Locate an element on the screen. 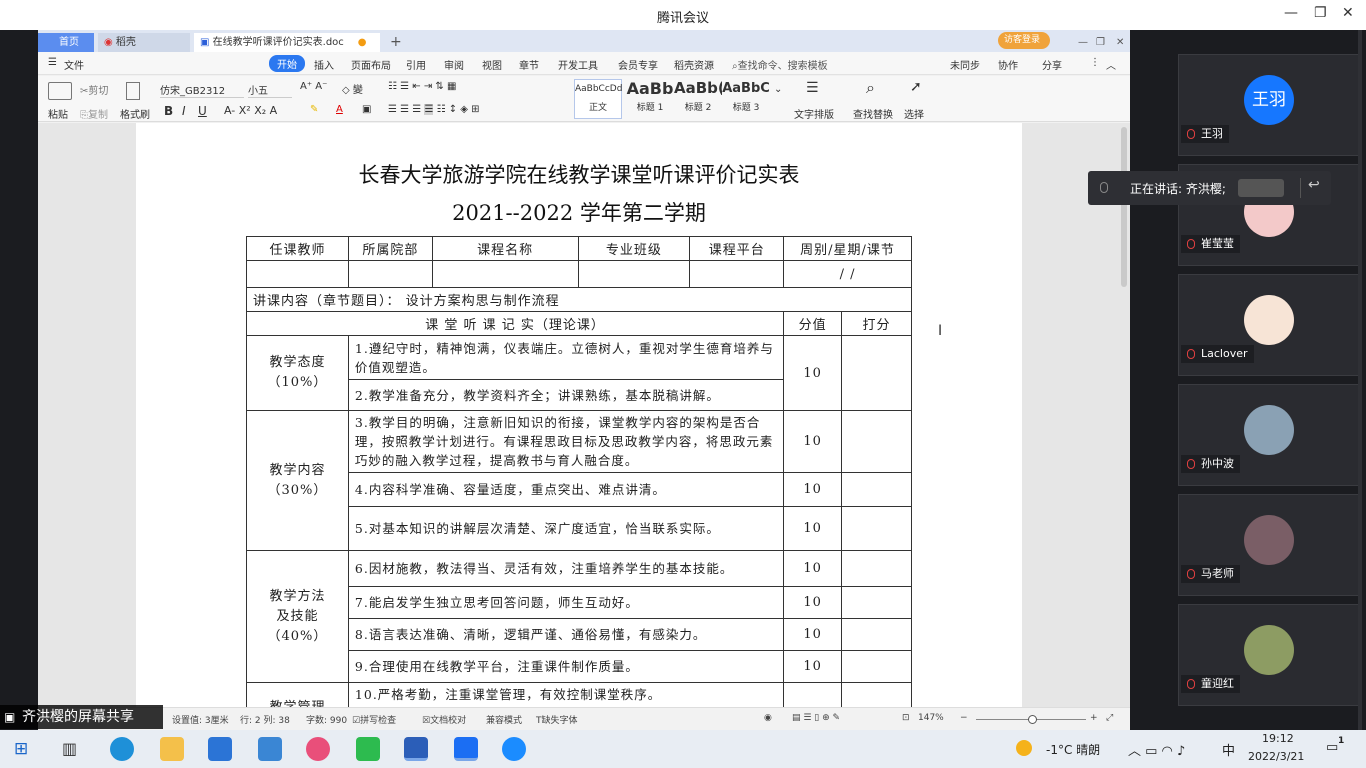  text-layout-button: 文字排版 is located at coordinates (814, 113).